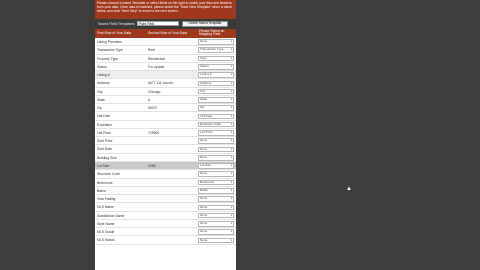 This screenshot has width=480, height=270. What do you see at coordinates (165, 125) in the screenshot?
I see `table-row: Expiration Expiration Date ▾` at bounding box center [165, 125].